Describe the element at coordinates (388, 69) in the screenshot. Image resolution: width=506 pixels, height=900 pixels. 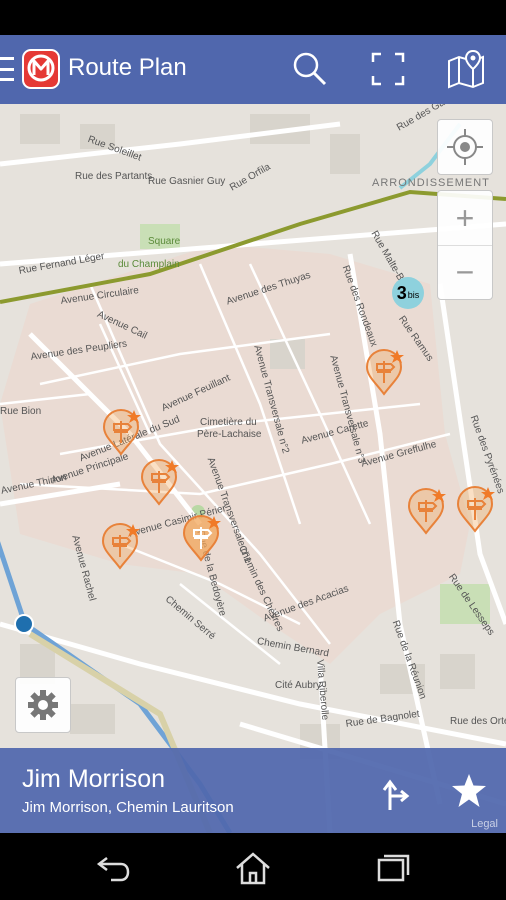
I see `fullscreen-icon` at that location.